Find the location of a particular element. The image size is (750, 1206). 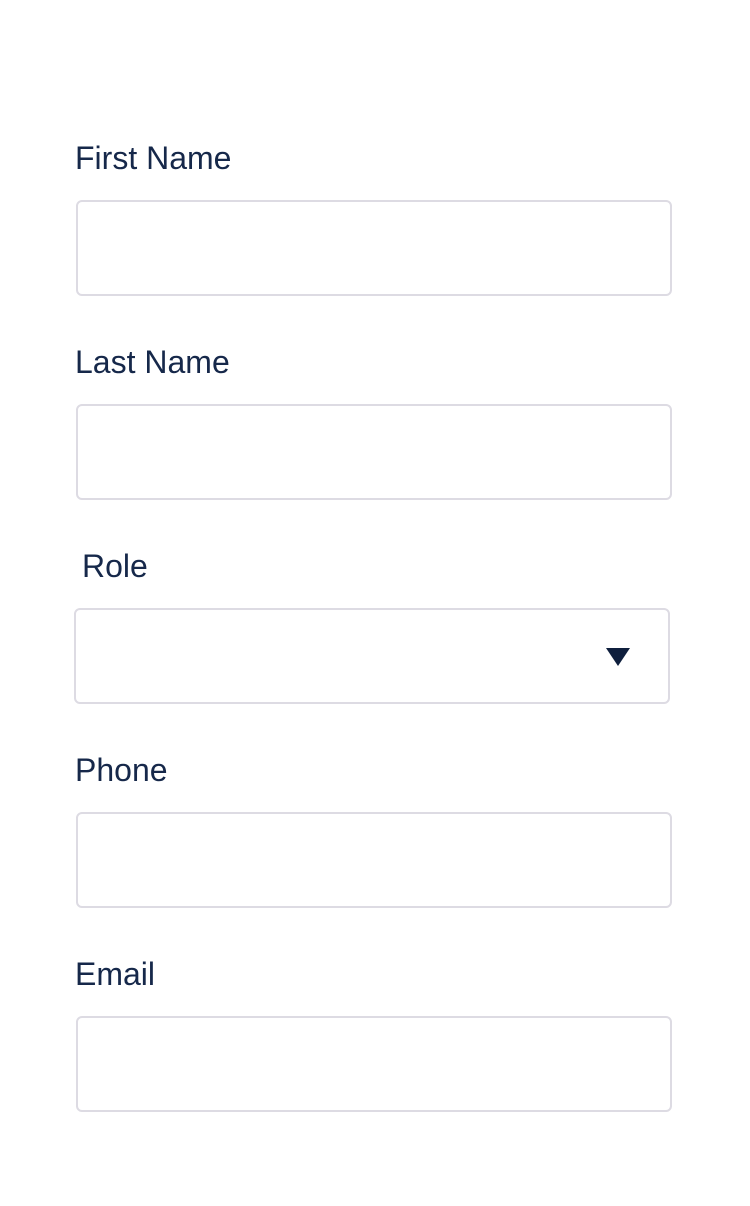

phone-field is located at coordinates (374, 860).